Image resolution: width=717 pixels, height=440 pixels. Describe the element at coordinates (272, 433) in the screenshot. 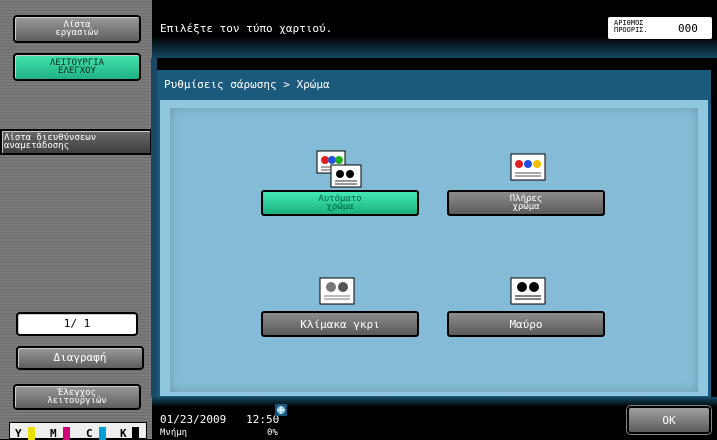

I see `memory-value: 0%` at that location.